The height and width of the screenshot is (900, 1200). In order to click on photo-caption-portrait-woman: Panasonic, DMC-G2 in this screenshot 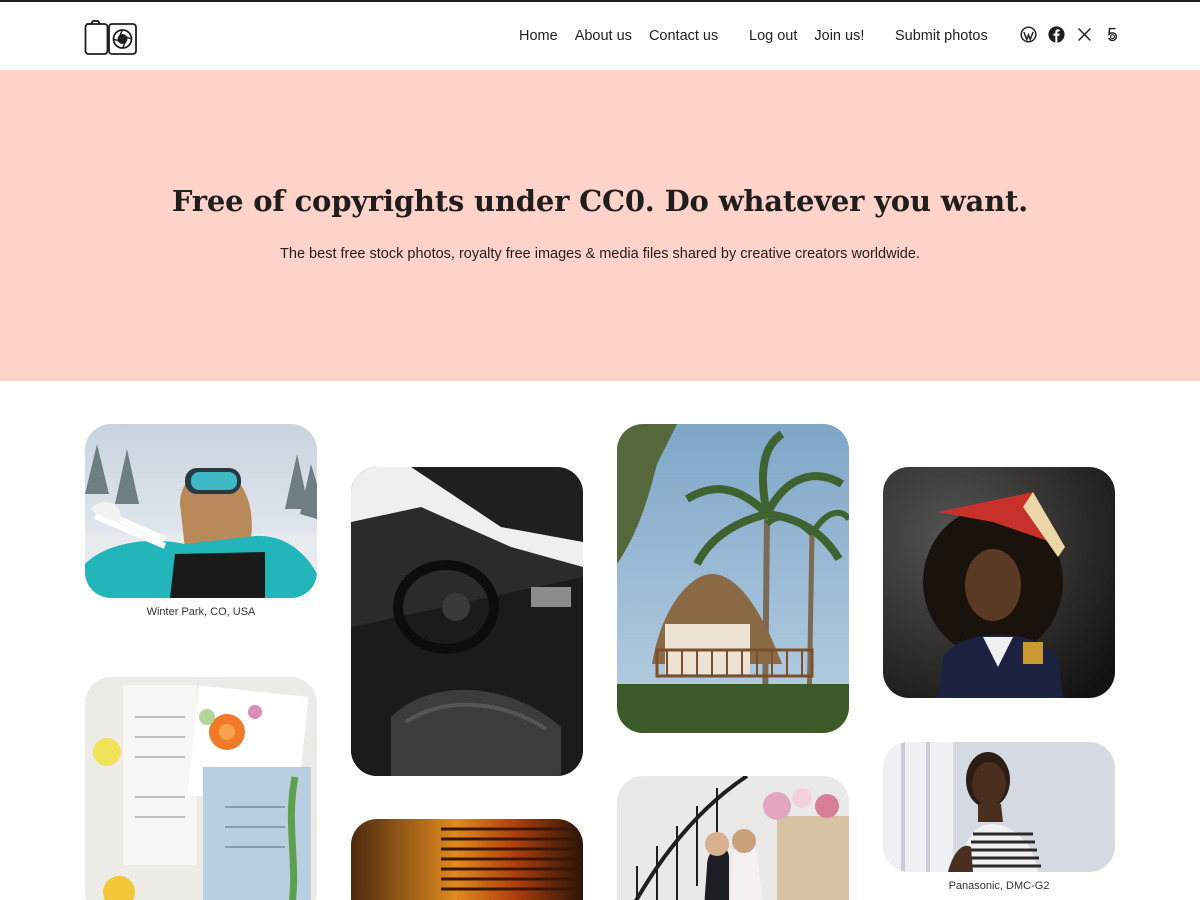, I will do `click(999, 886)`.